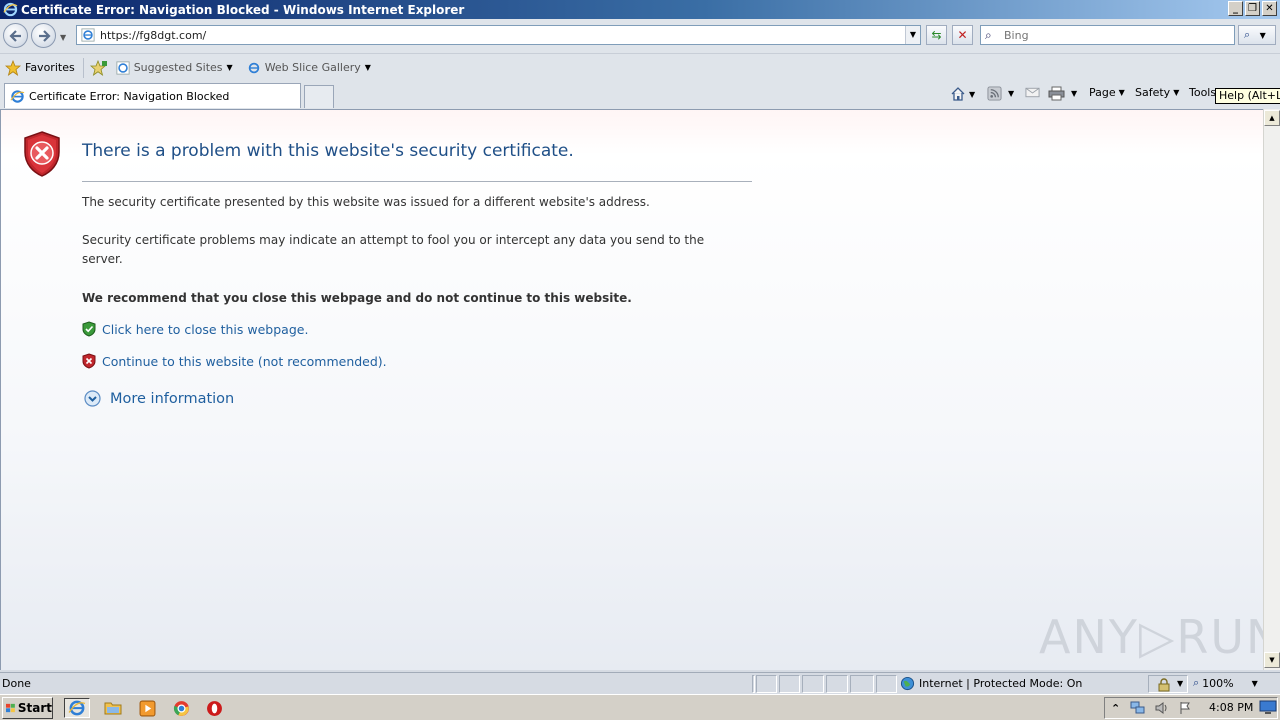 The width and height of the screenshot is (1280, 720). I want to click on anyrun-watermark: ANY▷RUN, so click(1151, 637).